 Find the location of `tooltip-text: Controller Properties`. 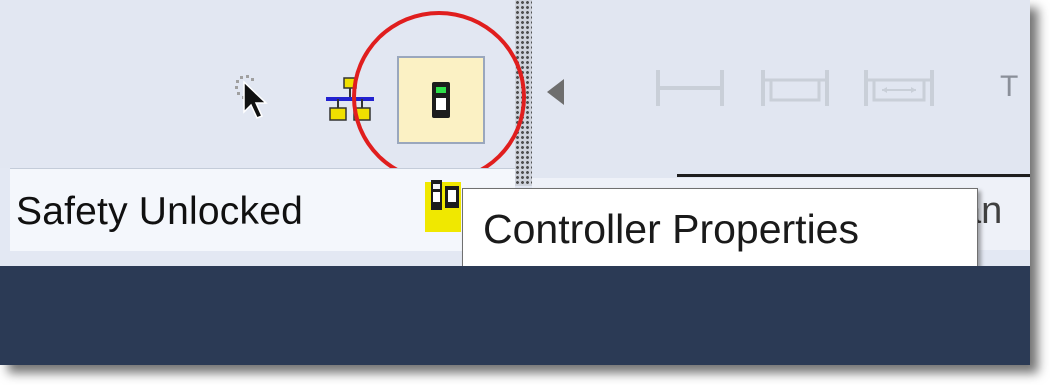

tooltip-text: Controller Properties is located at coordinates (671, 228).